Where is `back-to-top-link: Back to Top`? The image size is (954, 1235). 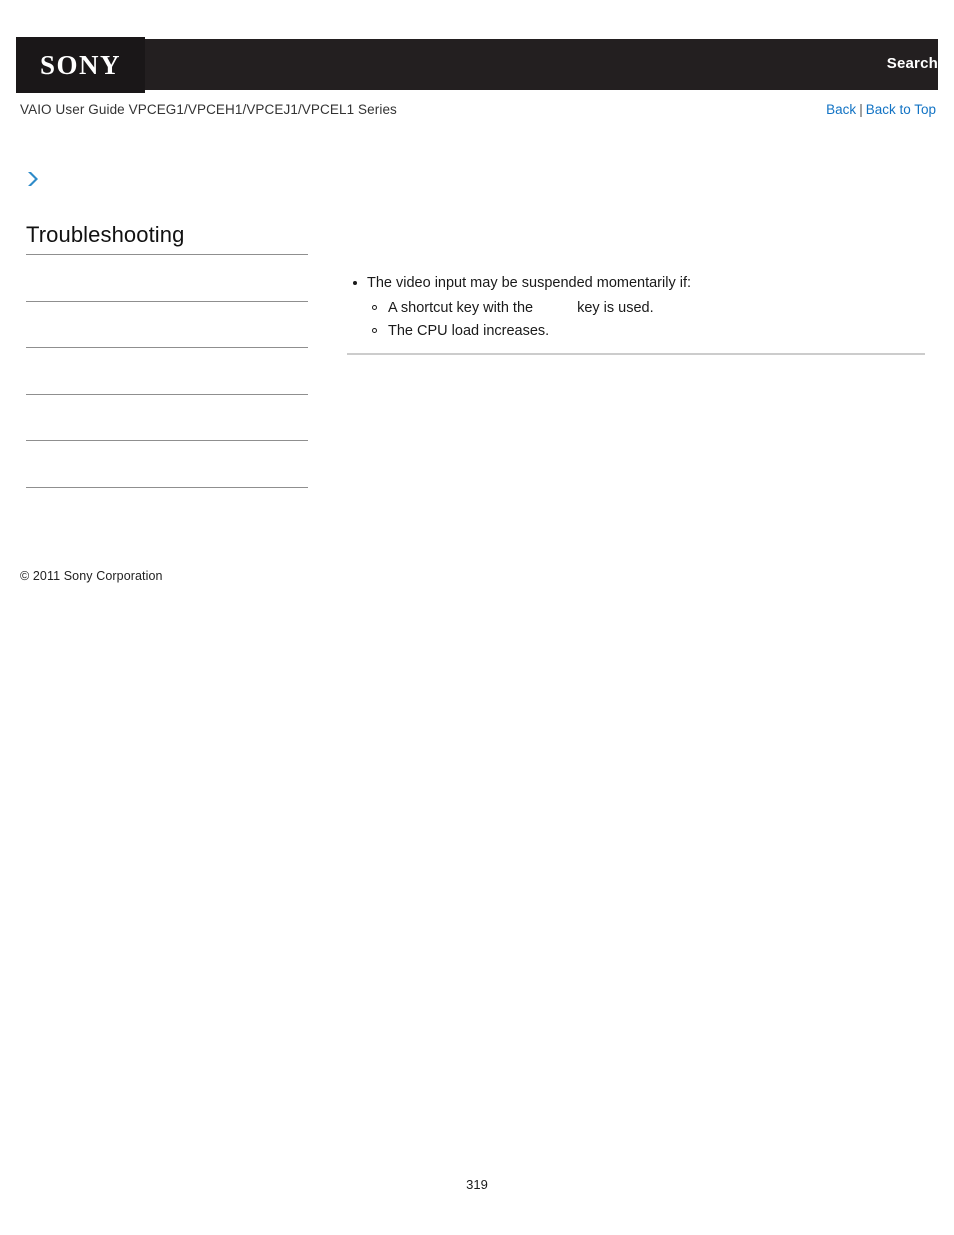 back-to-top-link: Back to Top is located at coordinates (901, 109).